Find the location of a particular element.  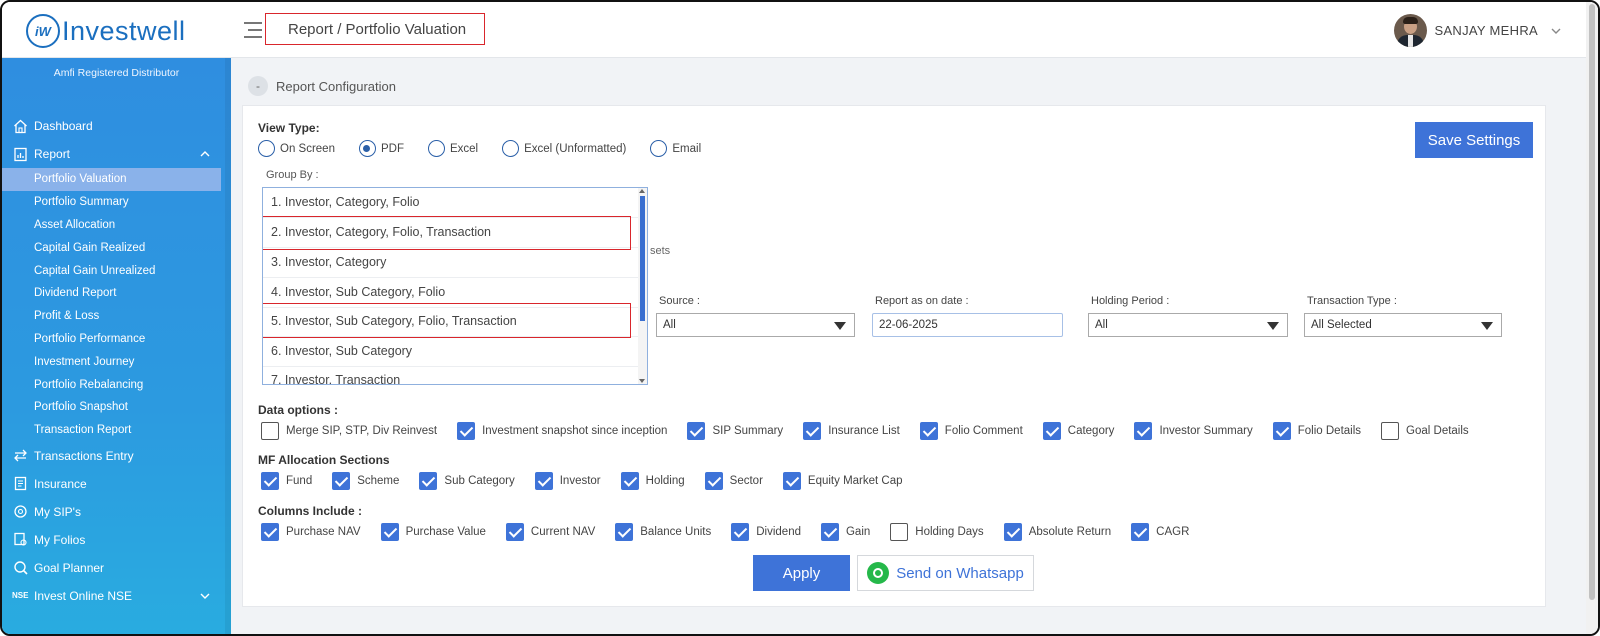

checkbox-current-nav: Current NAV is located at coordinates (550, 532).